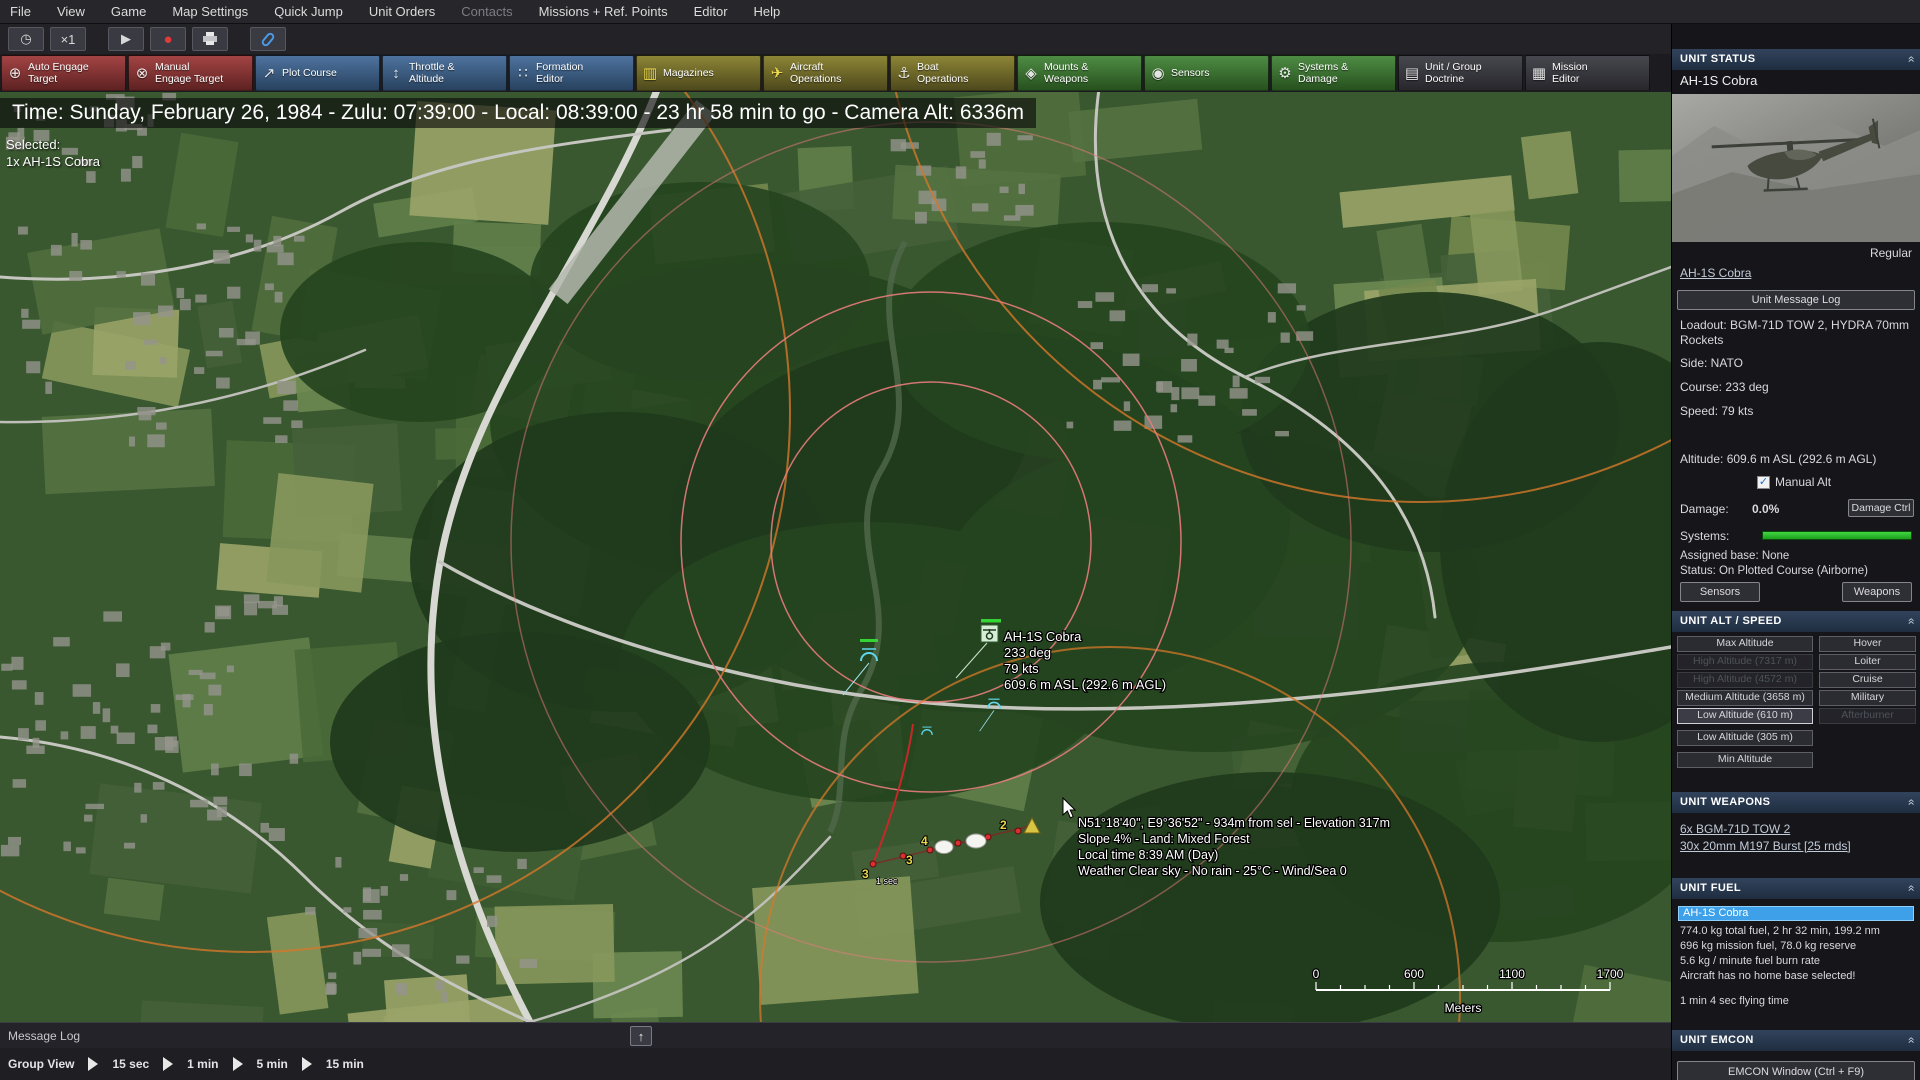 Image resolution: width=1920 pixels, height=1080 pixels. What do you see at coordinates (1765, 846) in the screenshot?
I see `weapon-link-m197: 30x 20mm M197 Burst [25 rnds]` at bounding box center [1765, 846].